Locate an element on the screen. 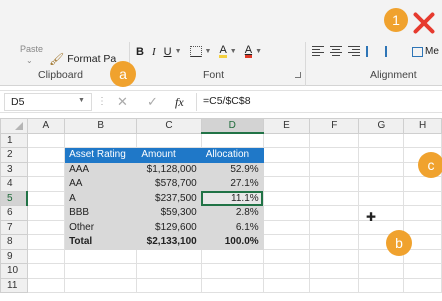 This screenshot has width=442, height=301. font-color-icon: A is located at coordinates (248, 51).